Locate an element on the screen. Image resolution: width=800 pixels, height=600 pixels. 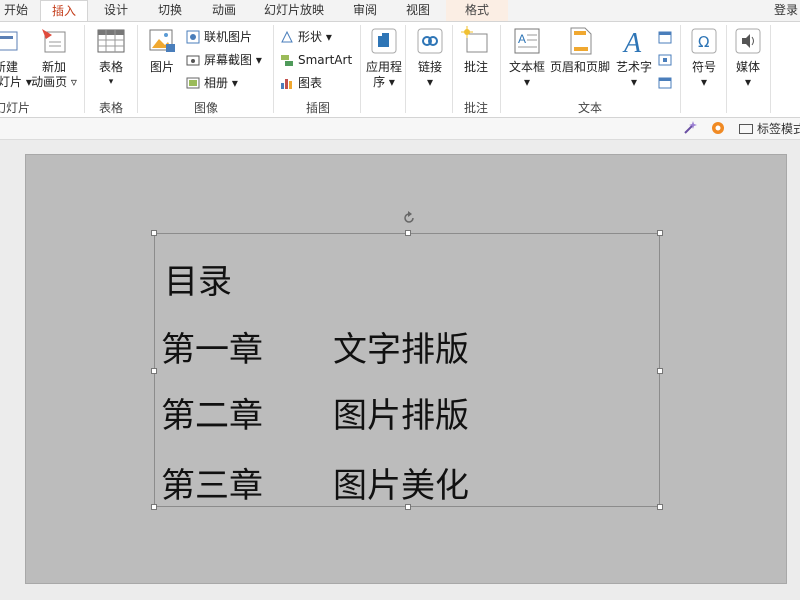
textbox-label: 文本框 ▾ is located at coordinates (526, 74).